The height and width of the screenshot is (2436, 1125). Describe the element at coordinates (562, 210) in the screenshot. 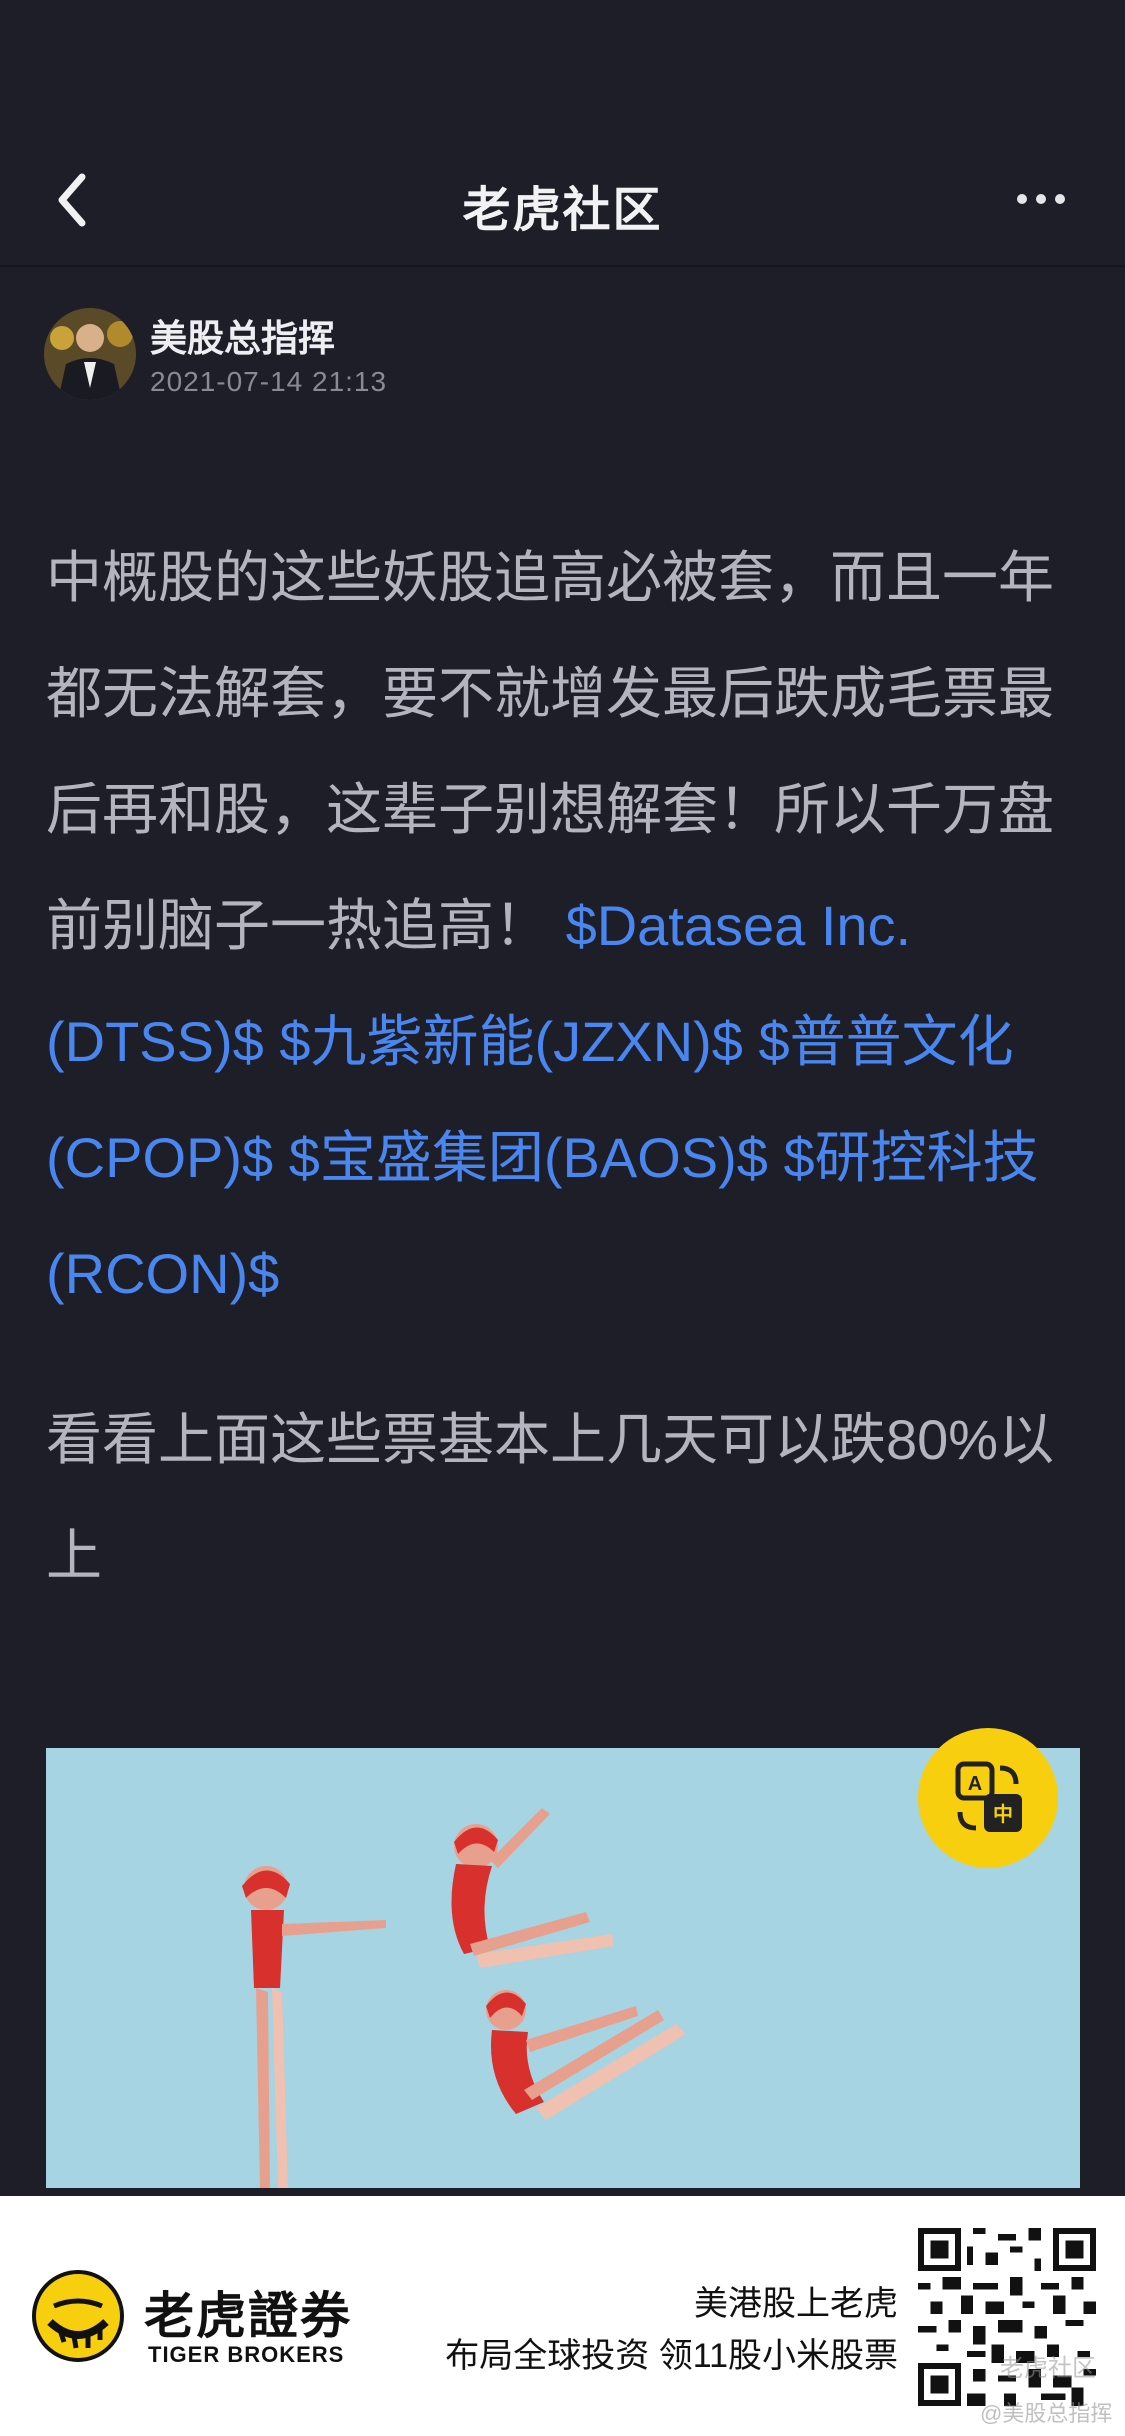

I see `page-title: 老虎社区` at that location.